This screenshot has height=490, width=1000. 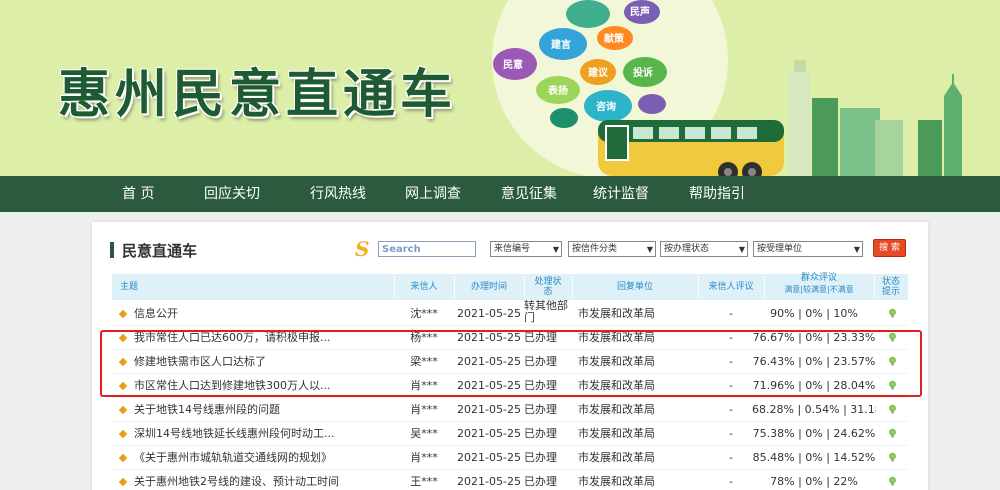 I want to click on row-sender: 沈***, so click(x=424, y=313).